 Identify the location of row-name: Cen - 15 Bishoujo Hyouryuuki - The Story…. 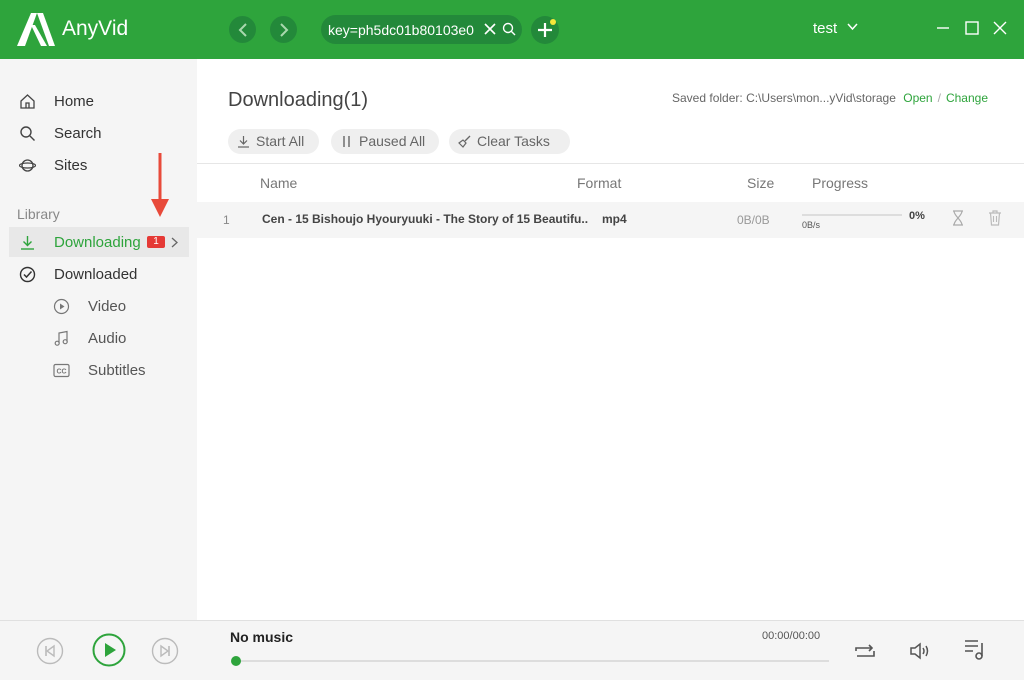
(425, 219).